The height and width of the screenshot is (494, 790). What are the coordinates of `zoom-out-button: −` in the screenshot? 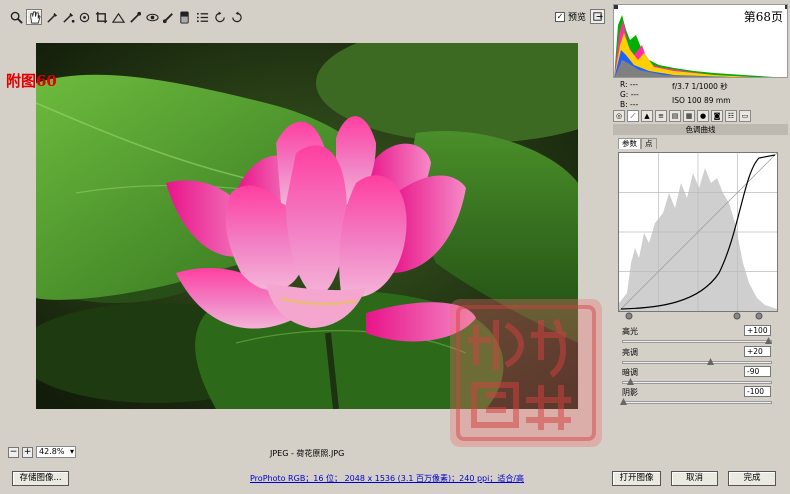 It's located at (13, 452).